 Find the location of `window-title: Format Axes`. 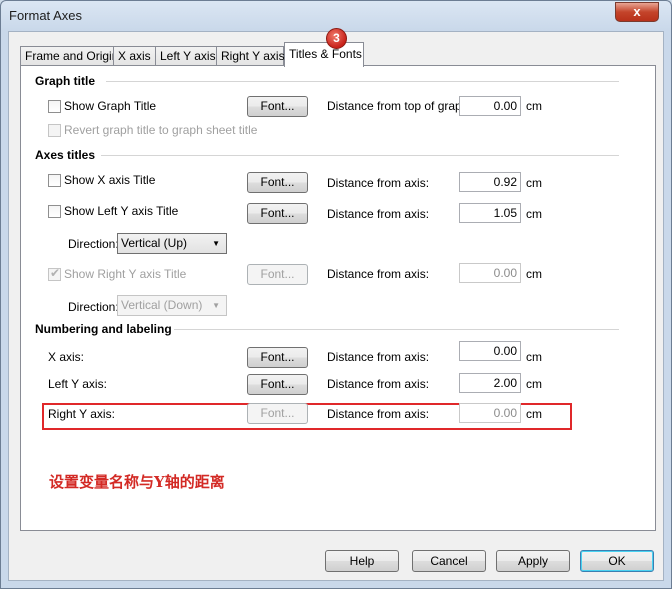

window-title: Format Axes is located at coordinates (45, 15).